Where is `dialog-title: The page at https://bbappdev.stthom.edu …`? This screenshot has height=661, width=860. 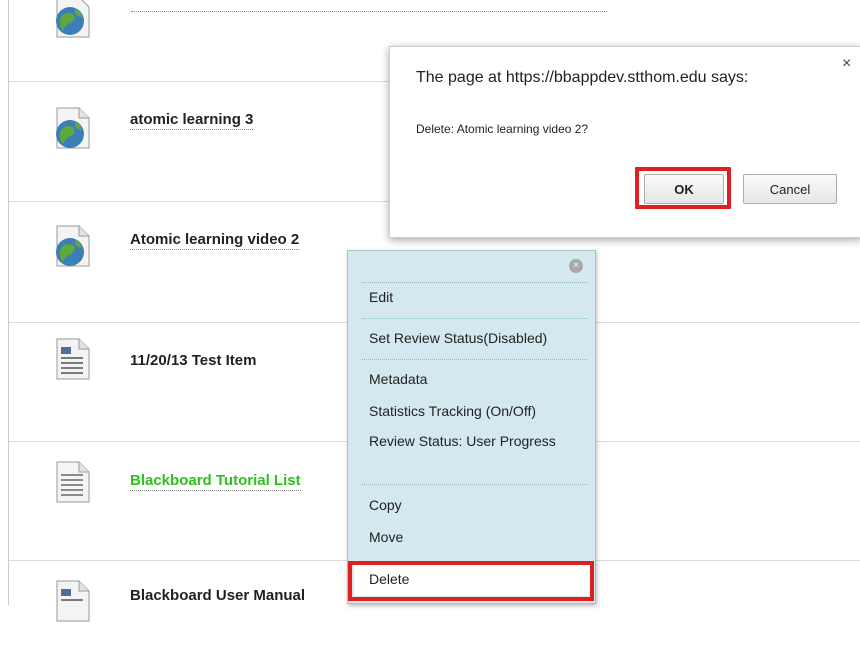
dialog-title: The page at https://bbappdev.stthom.edu … is located at coordinates (582, 77).